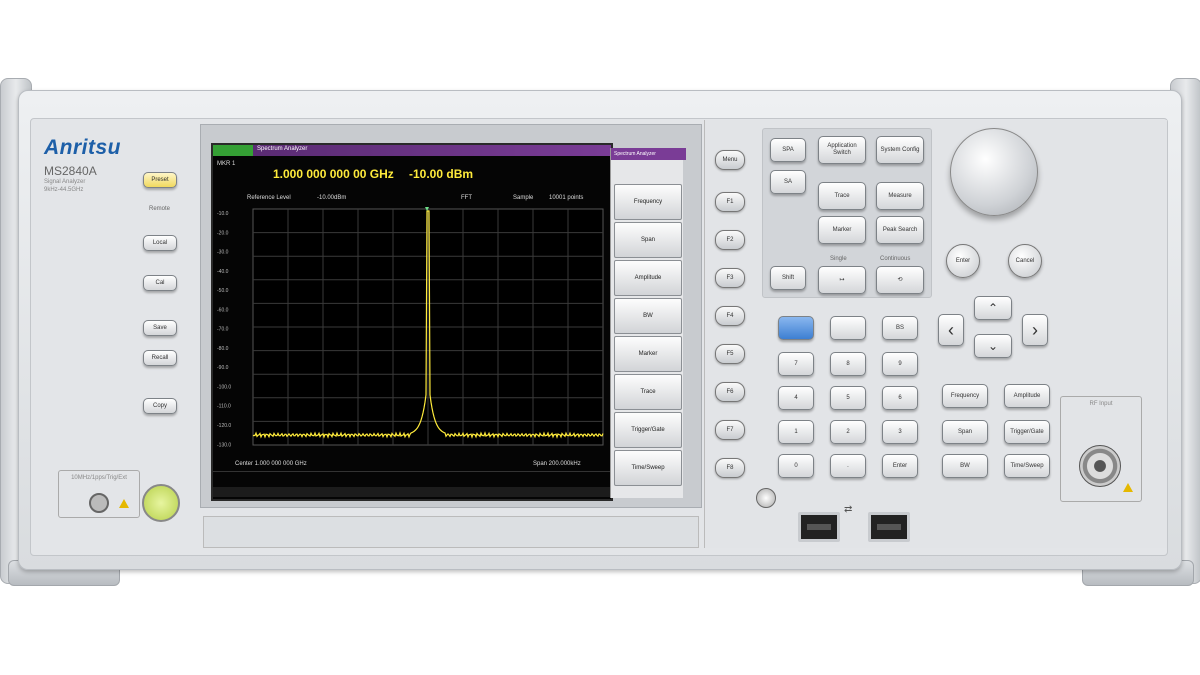  Describe the element at coordinates (900, 398) in the screenshot. I see `numpad-key-6: 6` at that location.